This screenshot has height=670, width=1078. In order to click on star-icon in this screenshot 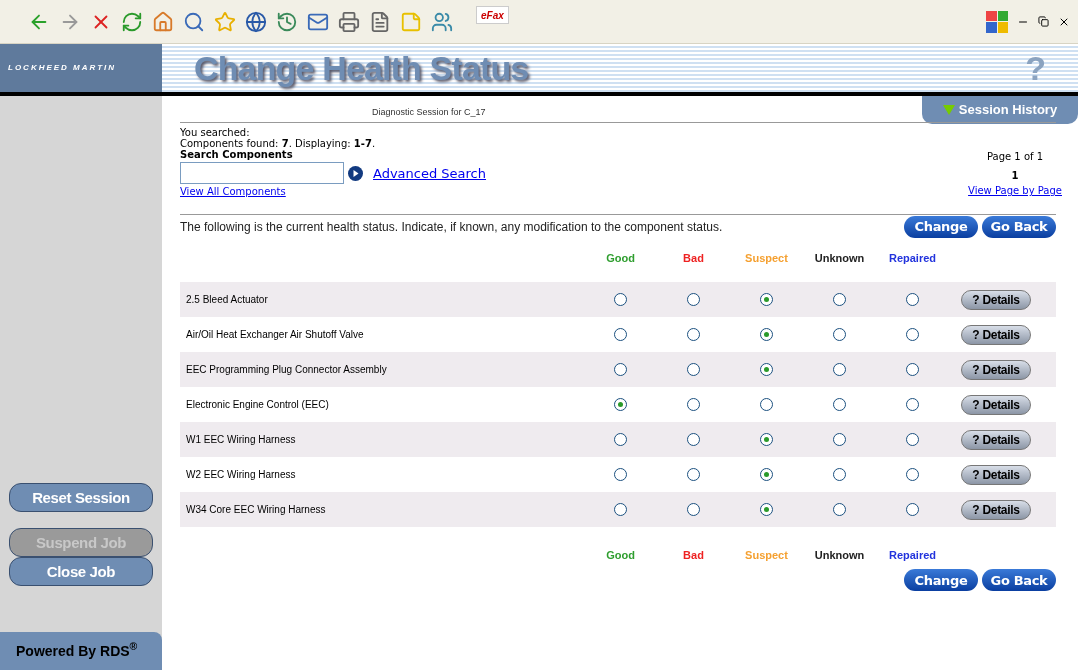, I will do `click(225, 21)`.